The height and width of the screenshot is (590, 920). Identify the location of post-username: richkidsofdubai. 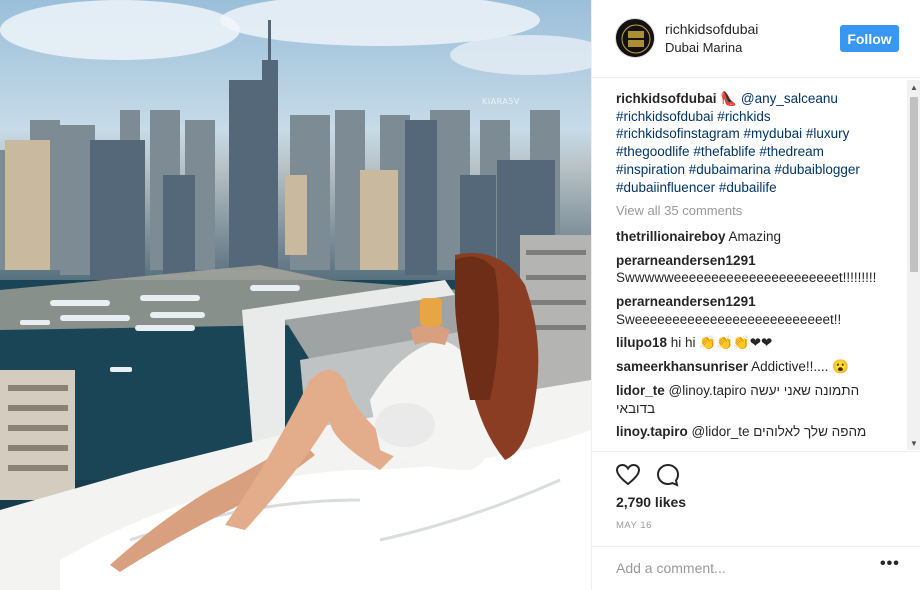
(711, 29).